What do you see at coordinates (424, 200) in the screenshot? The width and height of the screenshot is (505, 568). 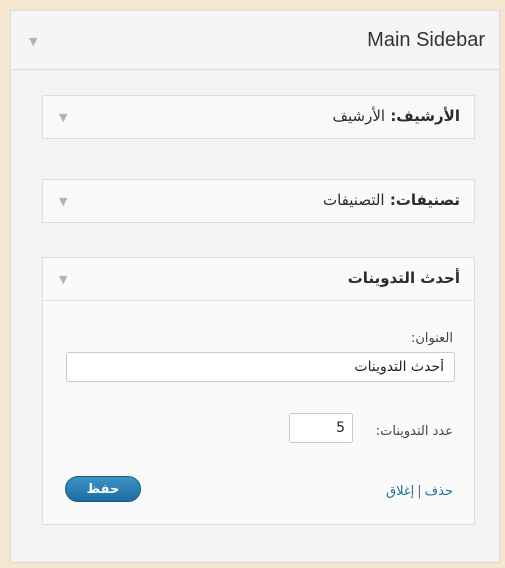 I see `widget-title-name: تصنيفات:` at bounding box center [424, 200].